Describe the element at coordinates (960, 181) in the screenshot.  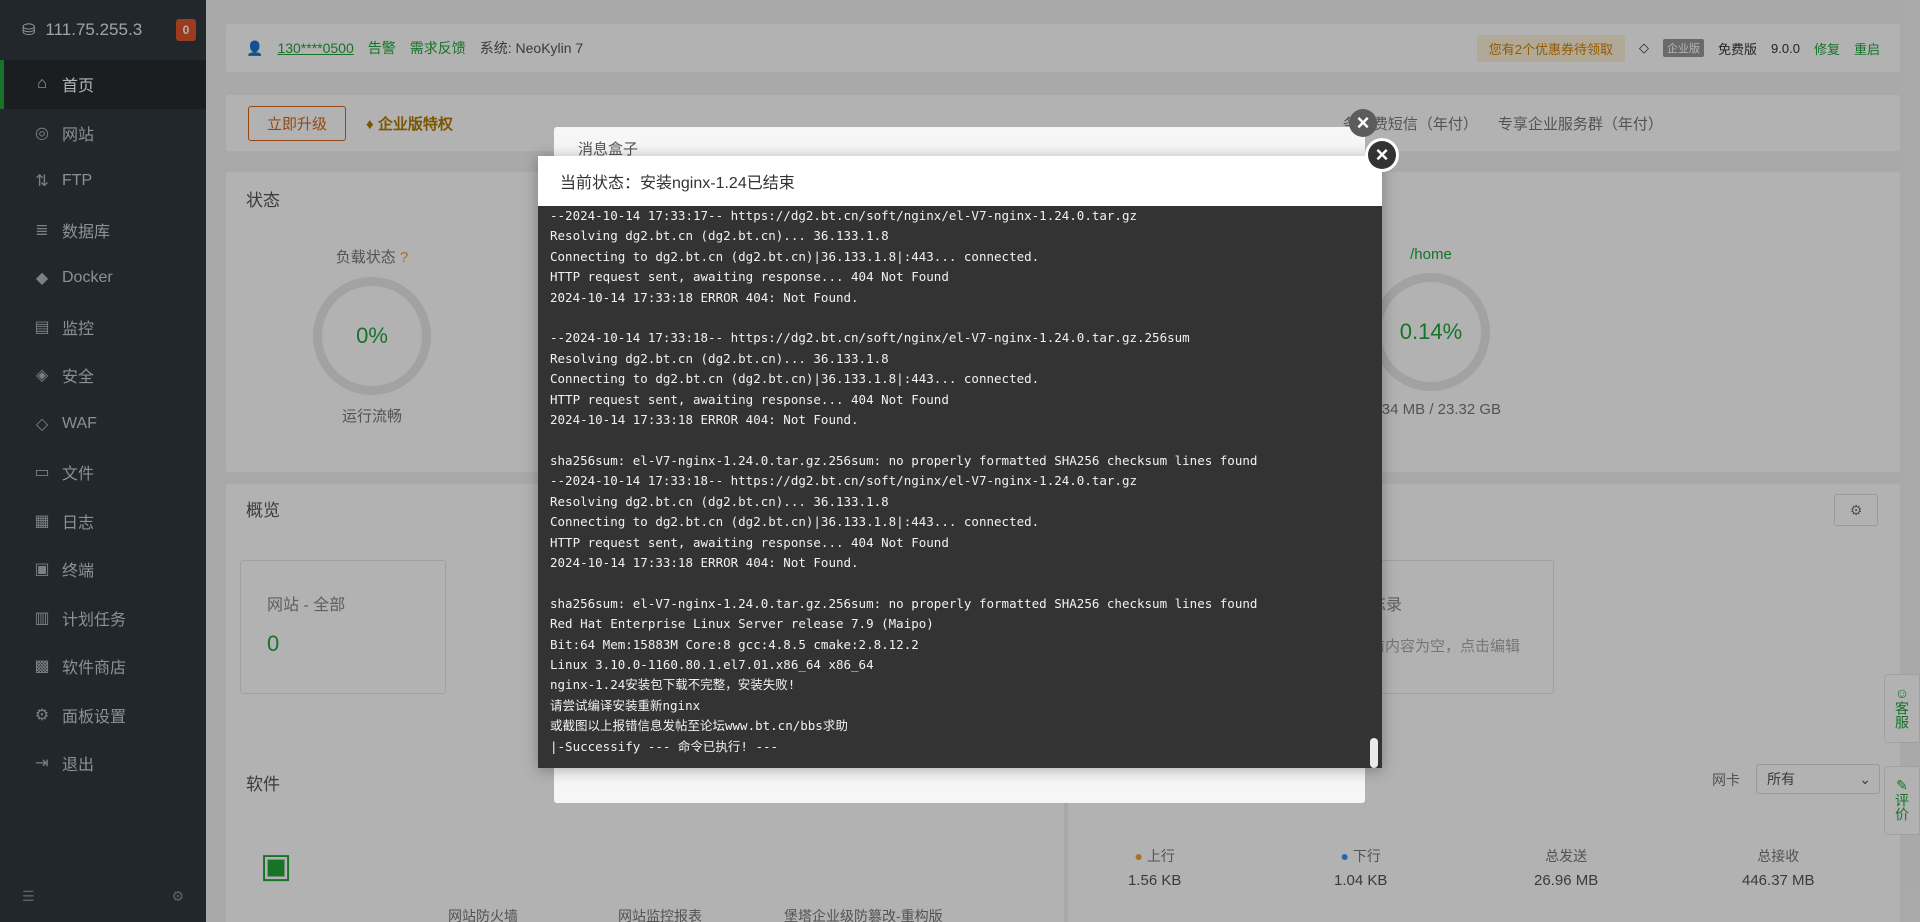
I see `install-status: 当前状态：安装nginx-1.24已结束` at that location.